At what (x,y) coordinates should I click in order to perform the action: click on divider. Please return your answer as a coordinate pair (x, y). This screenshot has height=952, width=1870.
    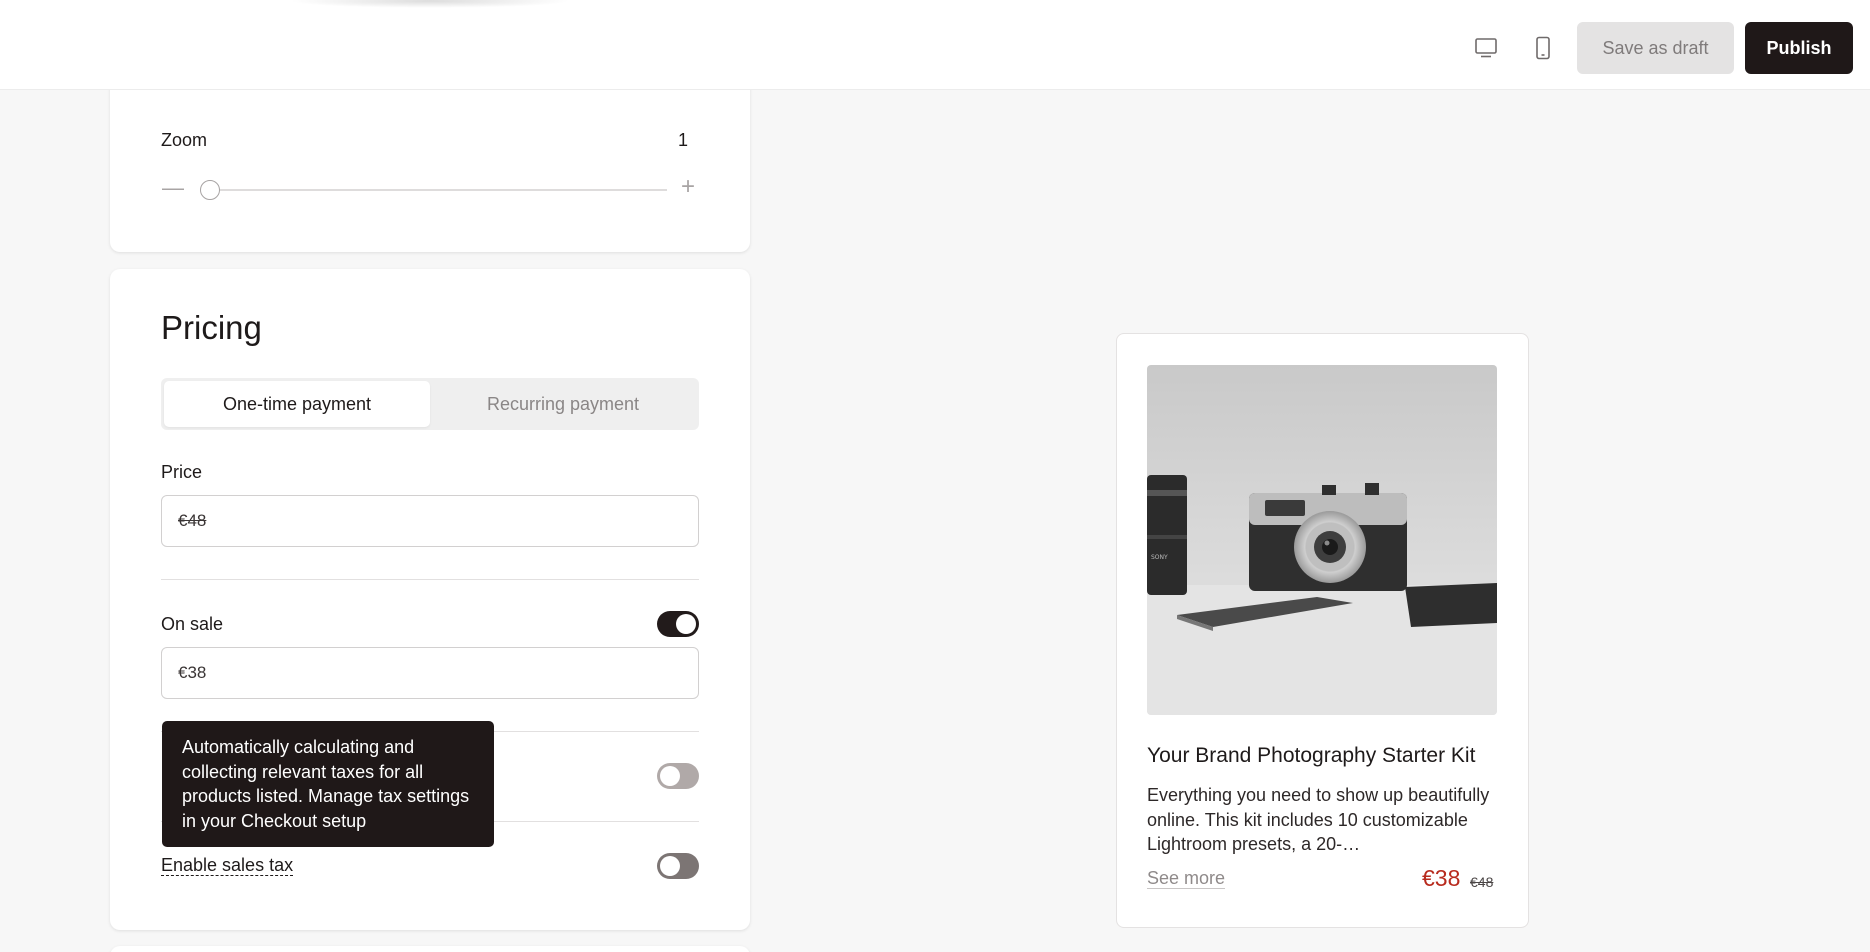
    Looking at the image, I should click on (430, 579).